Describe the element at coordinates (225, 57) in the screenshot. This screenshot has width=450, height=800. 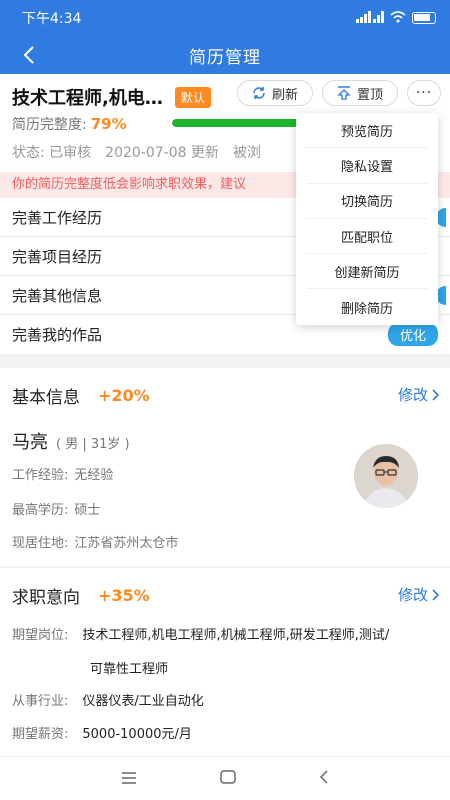
I see `page-title: 简历管理` at that location.